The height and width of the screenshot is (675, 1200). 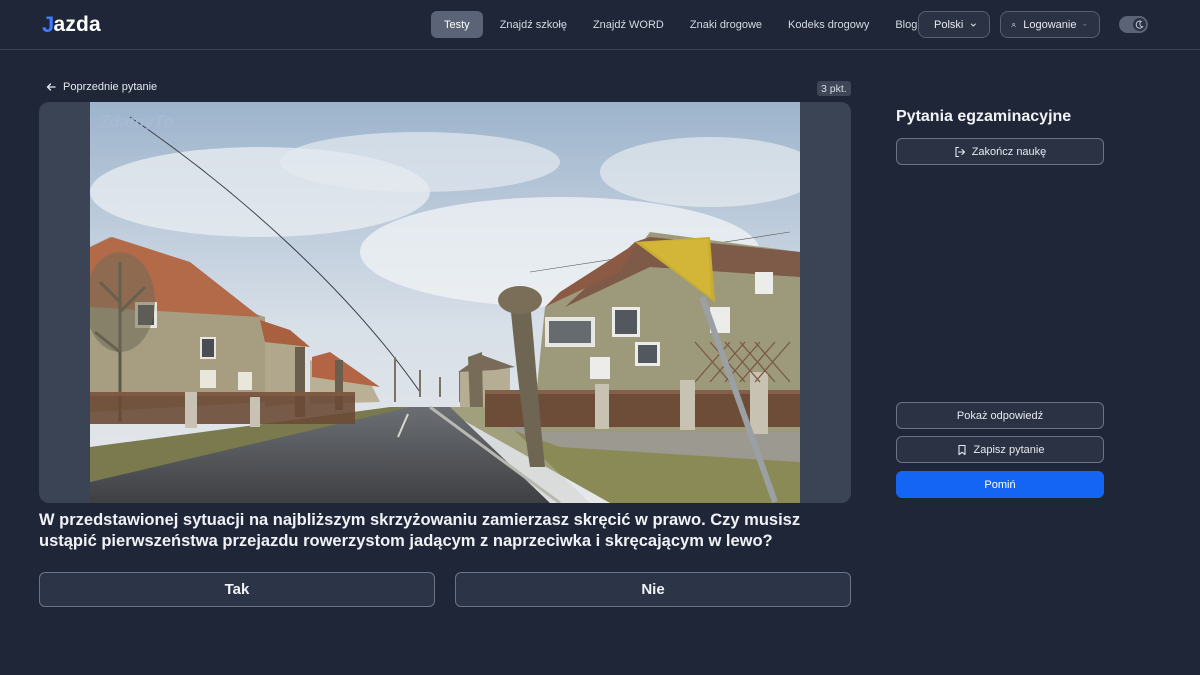 What do you see at coordinates (960, 151) in the screenshot?
I see `logout-icon` at bounding box center [960, 151].